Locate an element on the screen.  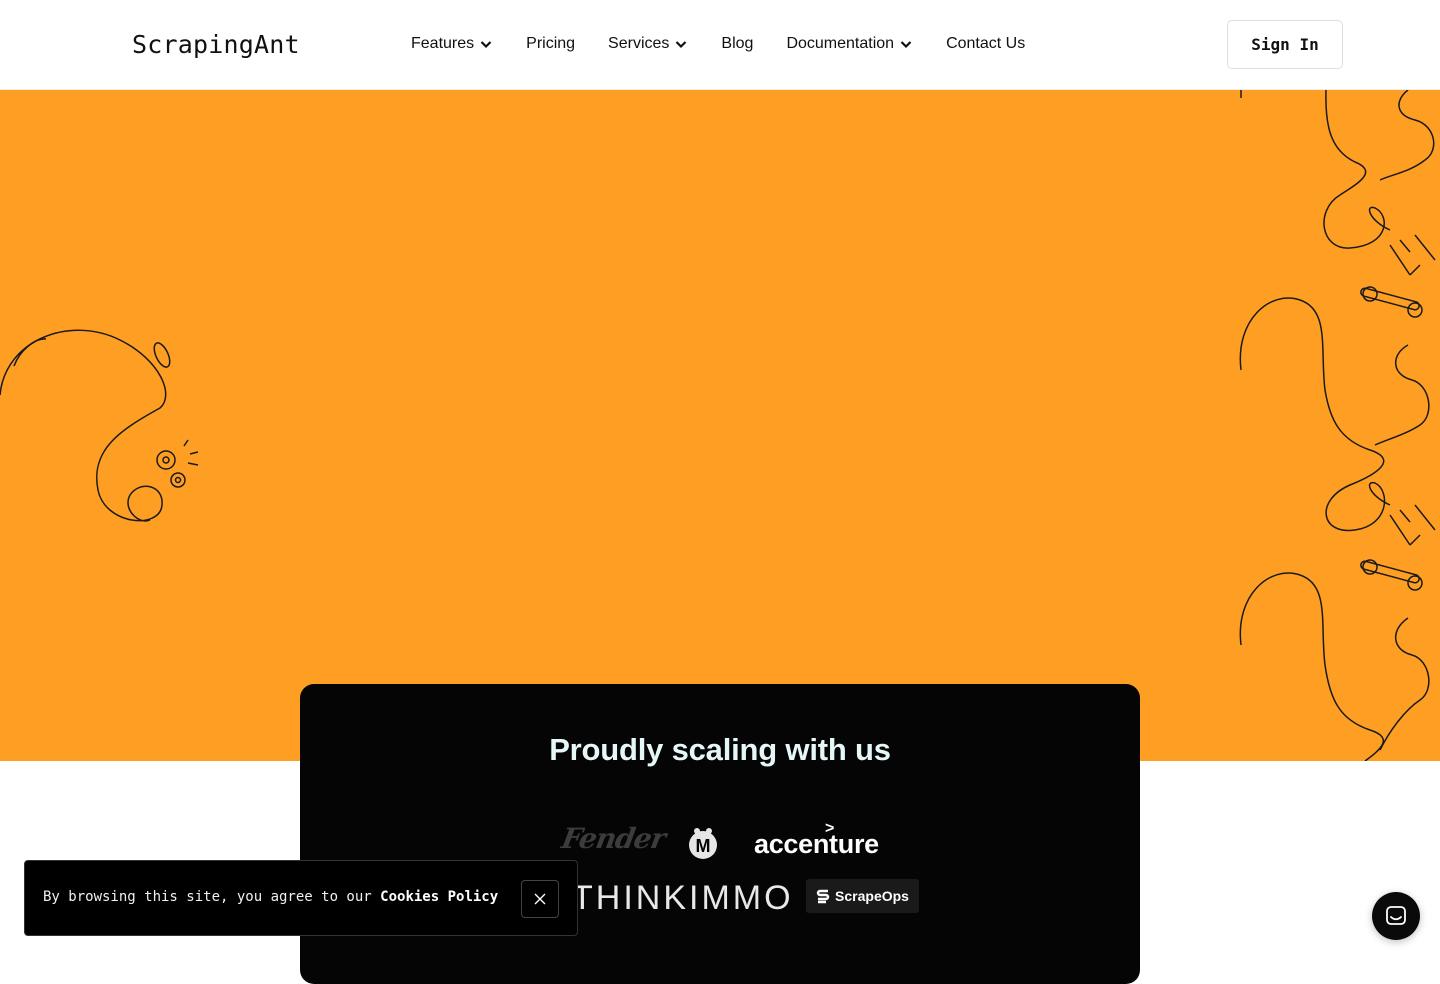
cookies-policy-link: Cookies Policy is located at coordinates (439, 897).